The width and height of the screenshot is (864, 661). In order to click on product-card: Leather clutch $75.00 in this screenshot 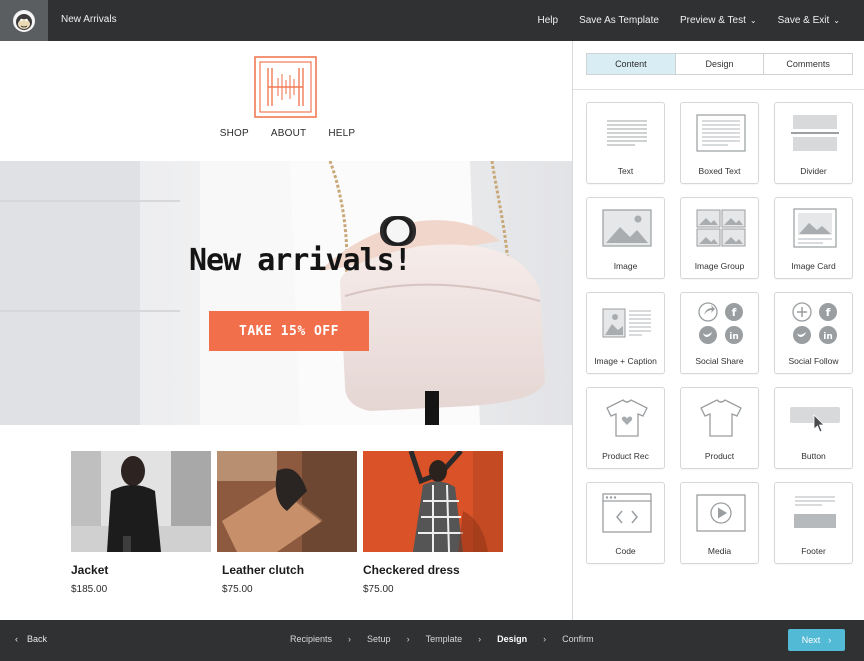, I will do `click(287, 523)`.